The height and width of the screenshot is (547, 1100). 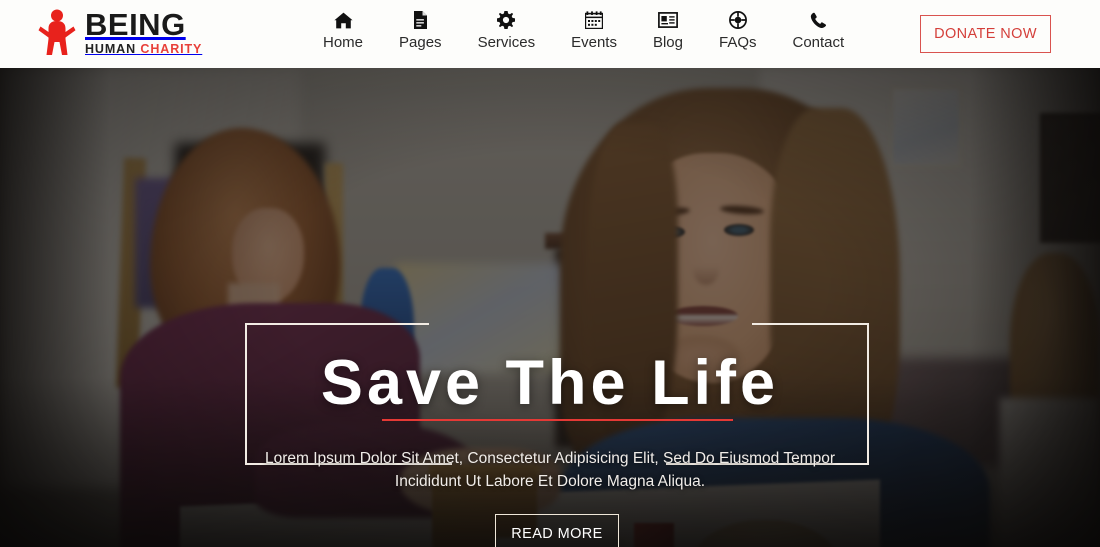 What do you see at coordinates (818, 20) in the screenshot?
I see `phone-icon` at bounding box center [818, 20].